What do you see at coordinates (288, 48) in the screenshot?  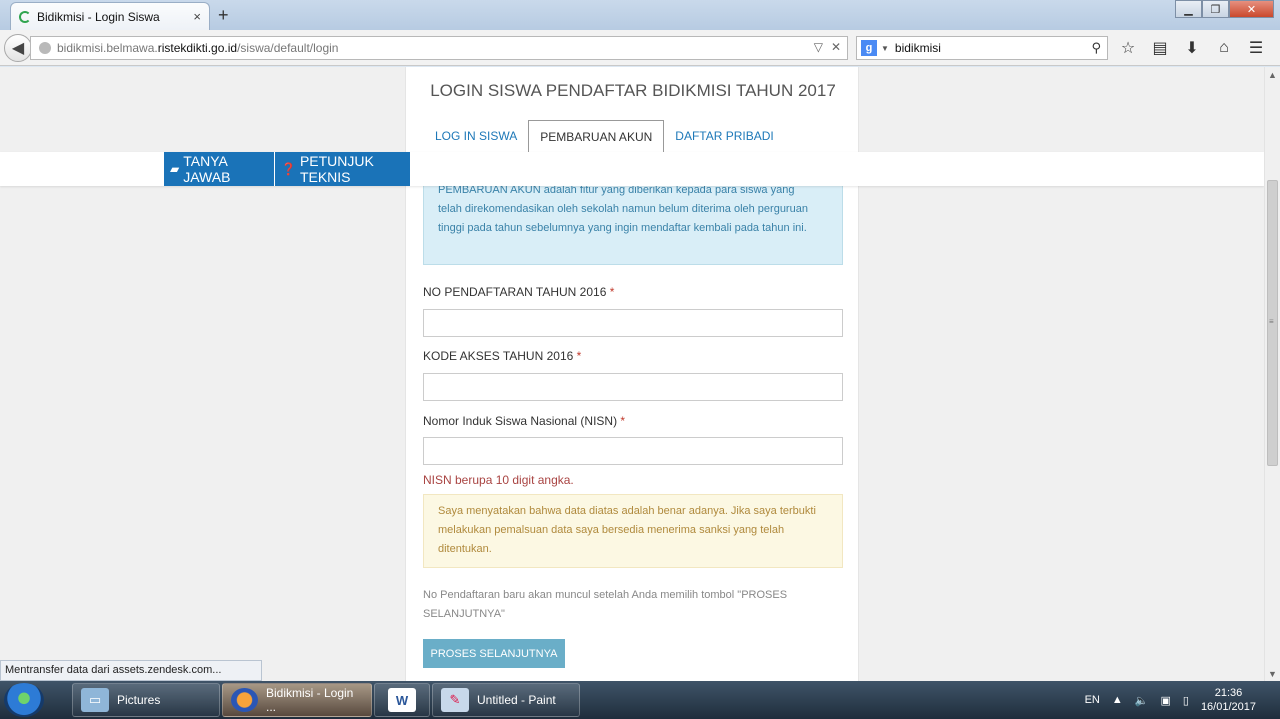 I see `url-path: /siswa/default/login` at bounding box center [288, 48].